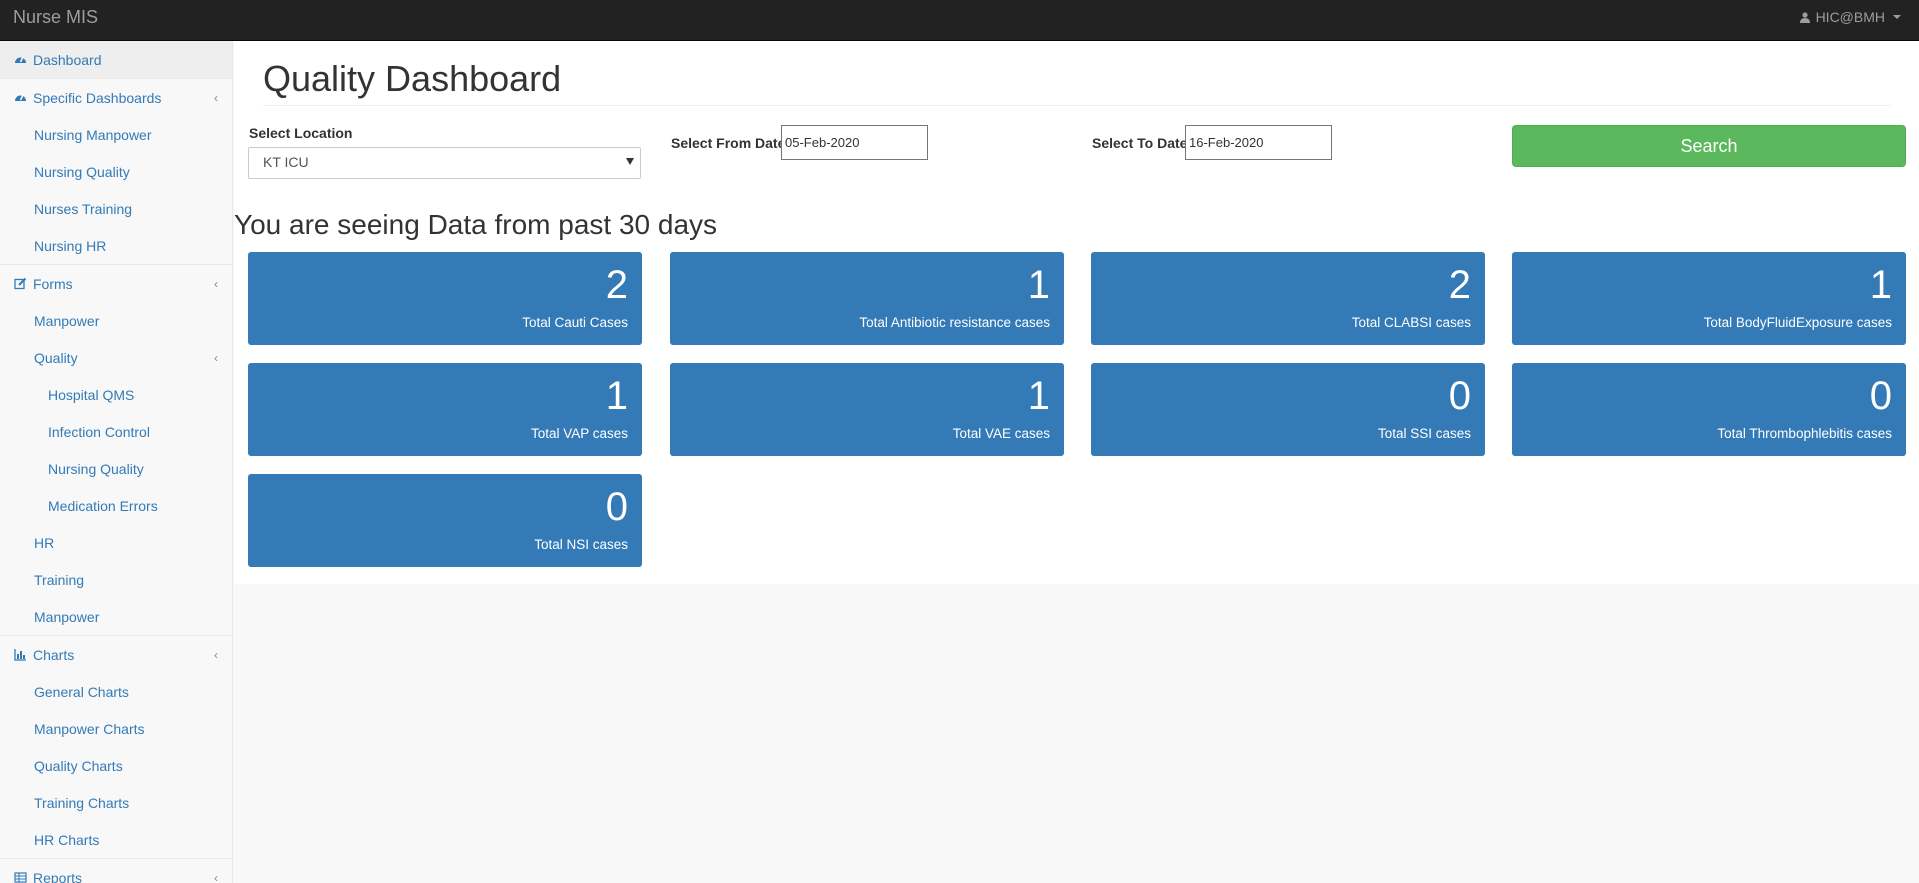 Image resolution: width=1919 pixels, height=883 pixels. I want to click on sidebar-item-label: Training, so click(59, 579).